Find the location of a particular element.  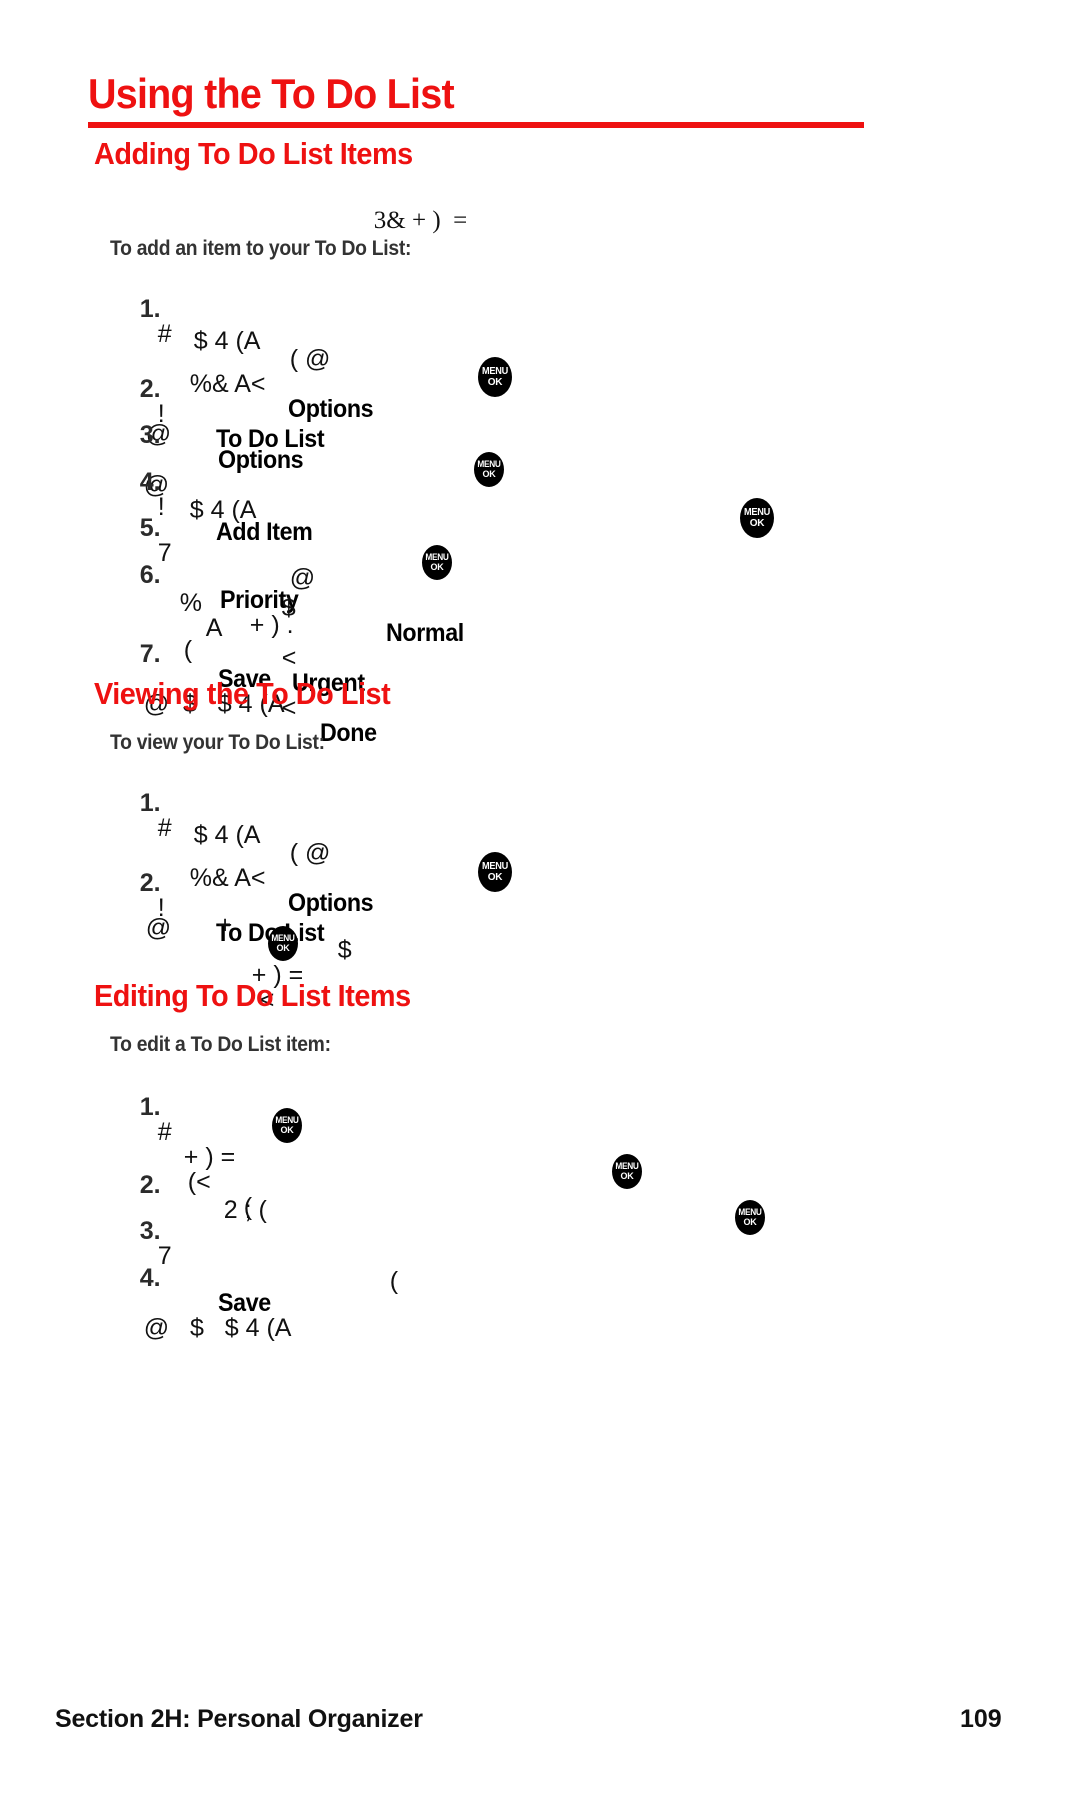

section-heading-viewing: Viewing the To Do List is located at coordinates (242, 693).